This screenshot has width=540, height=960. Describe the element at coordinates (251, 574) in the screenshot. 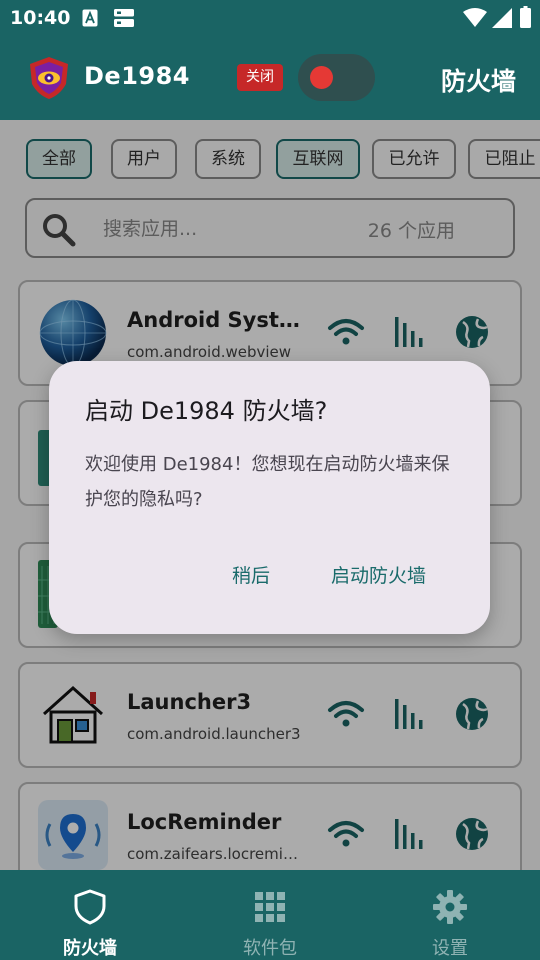

I see `later-button: 稍后` at that location.